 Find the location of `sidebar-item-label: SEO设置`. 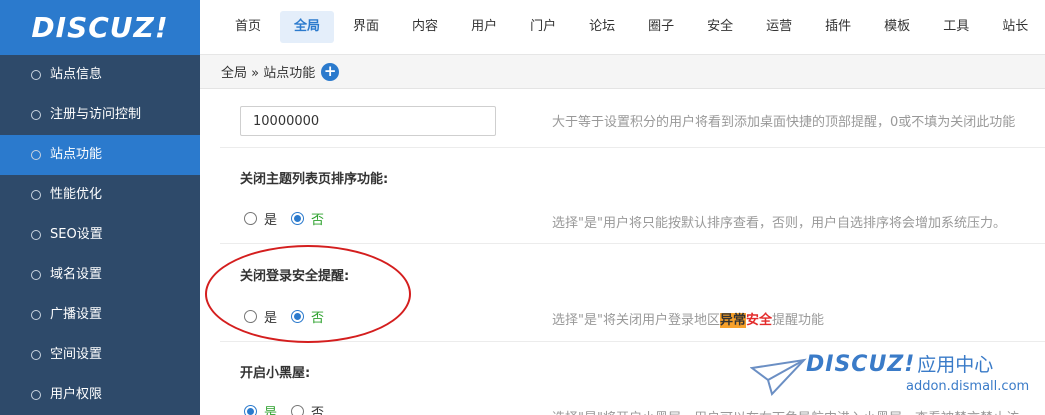

sidebar-item-label: SEO设置 is located at coordinates (76, 234).